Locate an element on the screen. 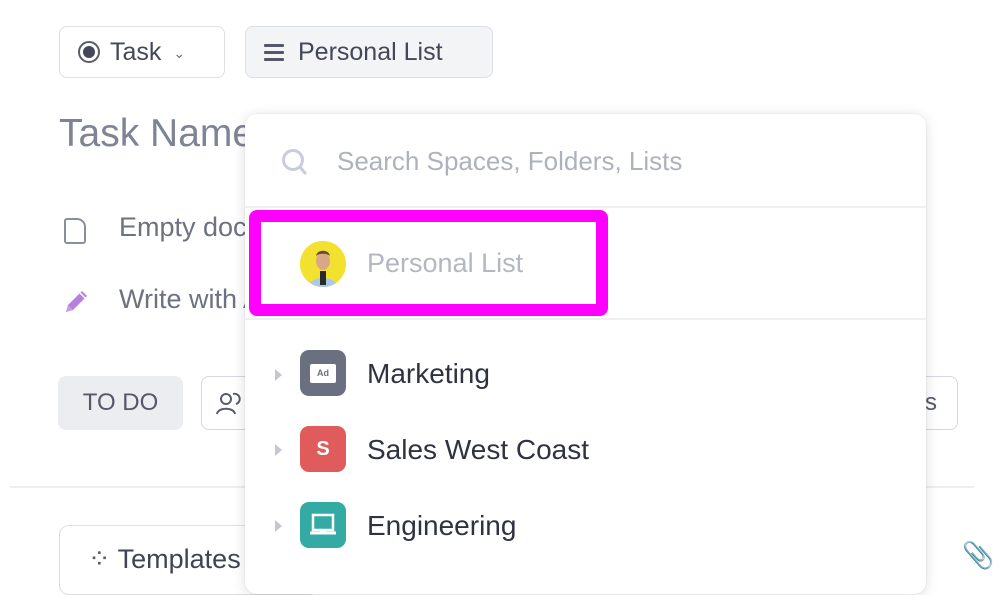 The image size is (1001, 595). task-type-button: Task ⌄ is located at coordinates (142, 52).